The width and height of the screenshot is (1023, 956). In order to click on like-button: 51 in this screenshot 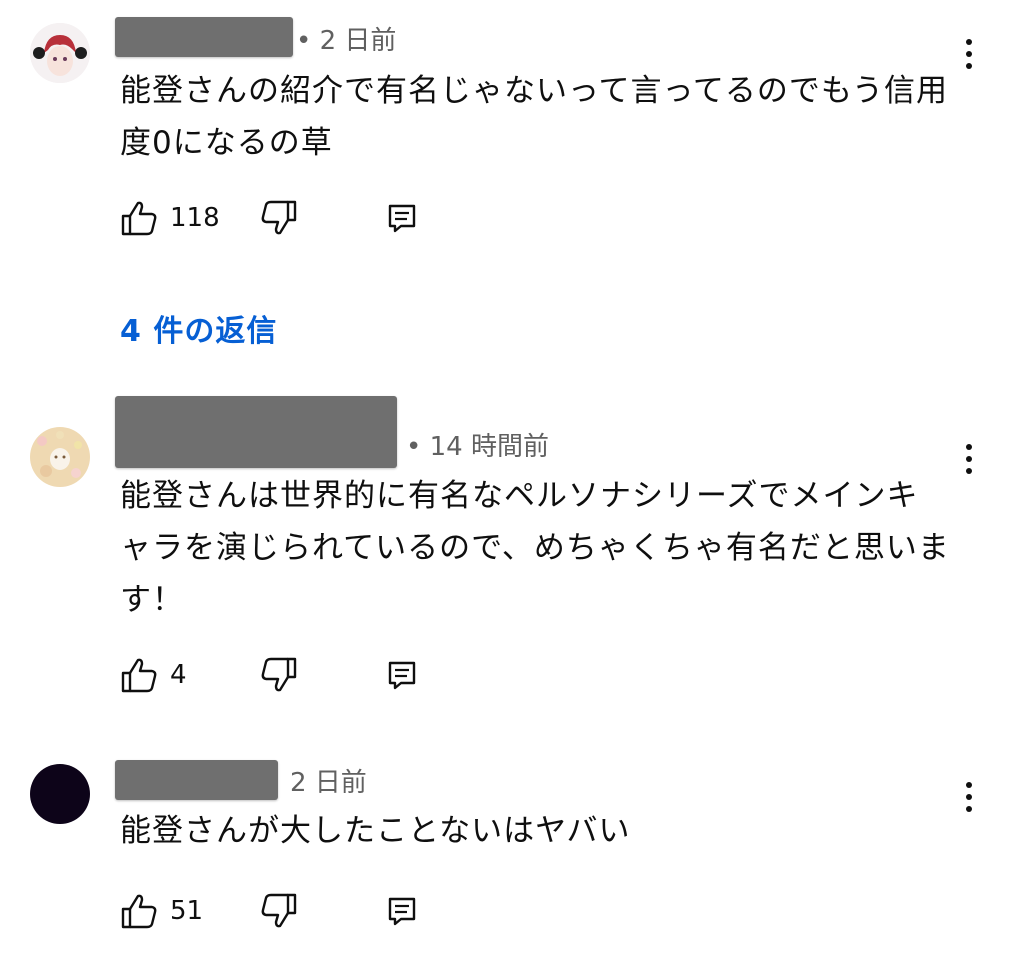, I will do `click(175, 911)`.